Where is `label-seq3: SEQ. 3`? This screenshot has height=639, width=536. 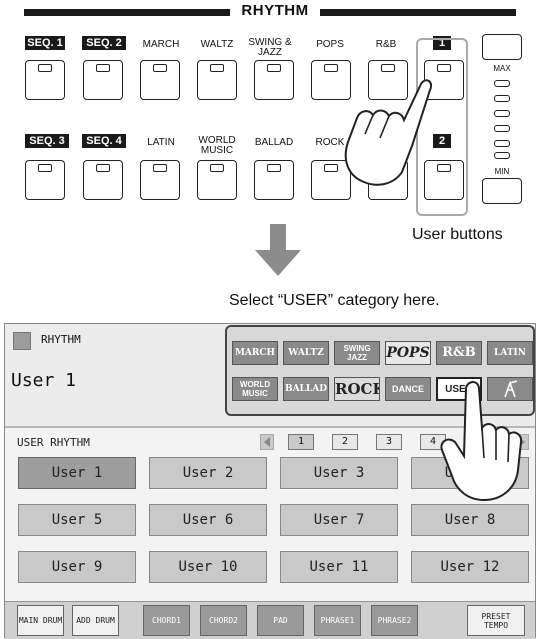 label-seq3: SEQ. 3 is located at coordinates (47, 141).